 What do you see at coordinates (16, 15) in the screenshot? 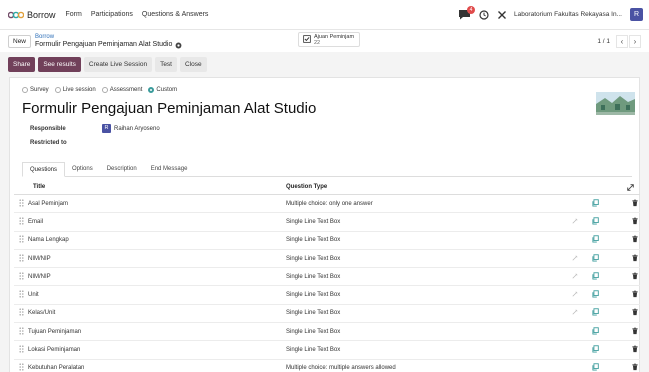
I see `apps-menu-icon` at bounding box center [16, 15].